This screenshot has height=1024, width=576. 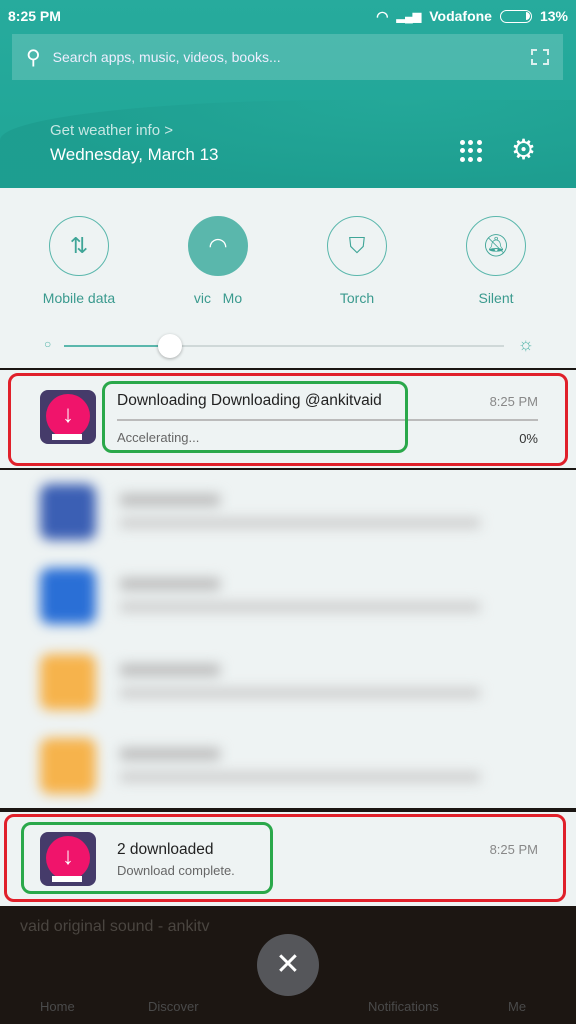 I want to click on toggle-label: Mobile data, so click(x=79, y=298).